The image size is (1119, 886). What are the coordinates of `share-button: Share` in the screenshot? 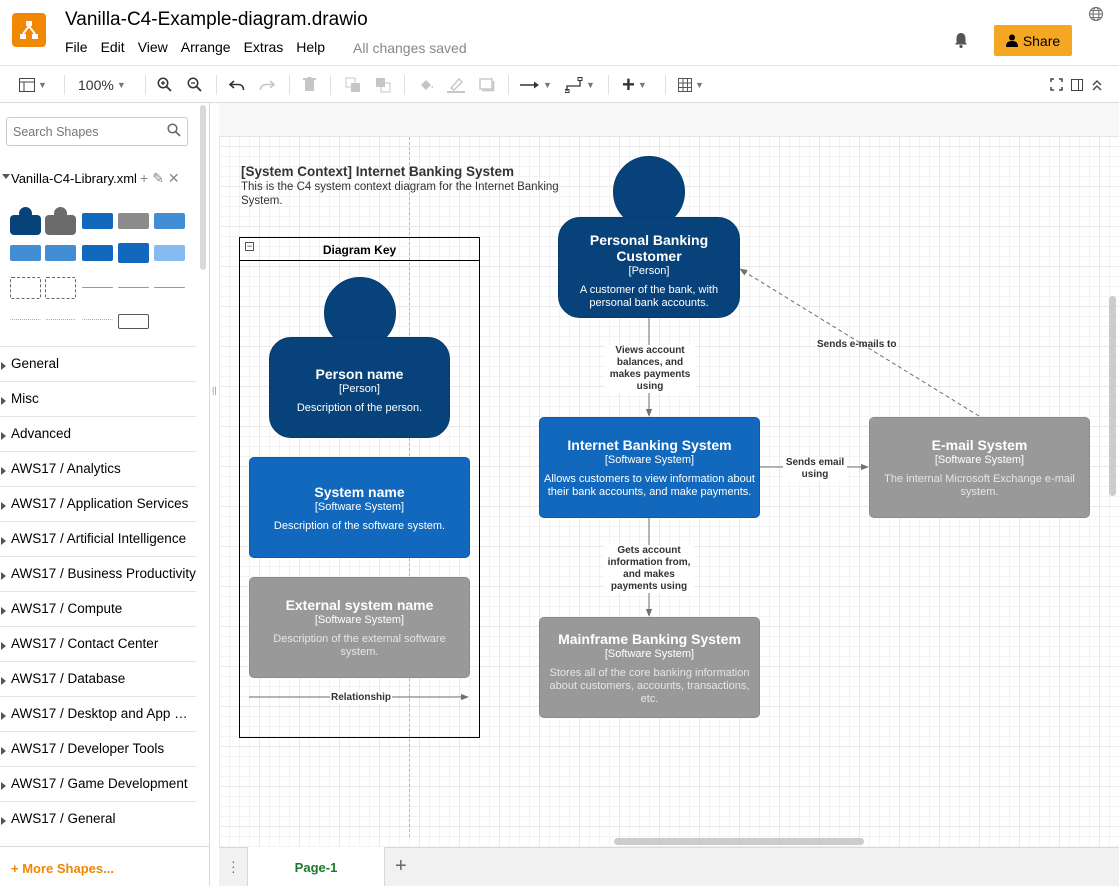 It's located at (1033, 40).